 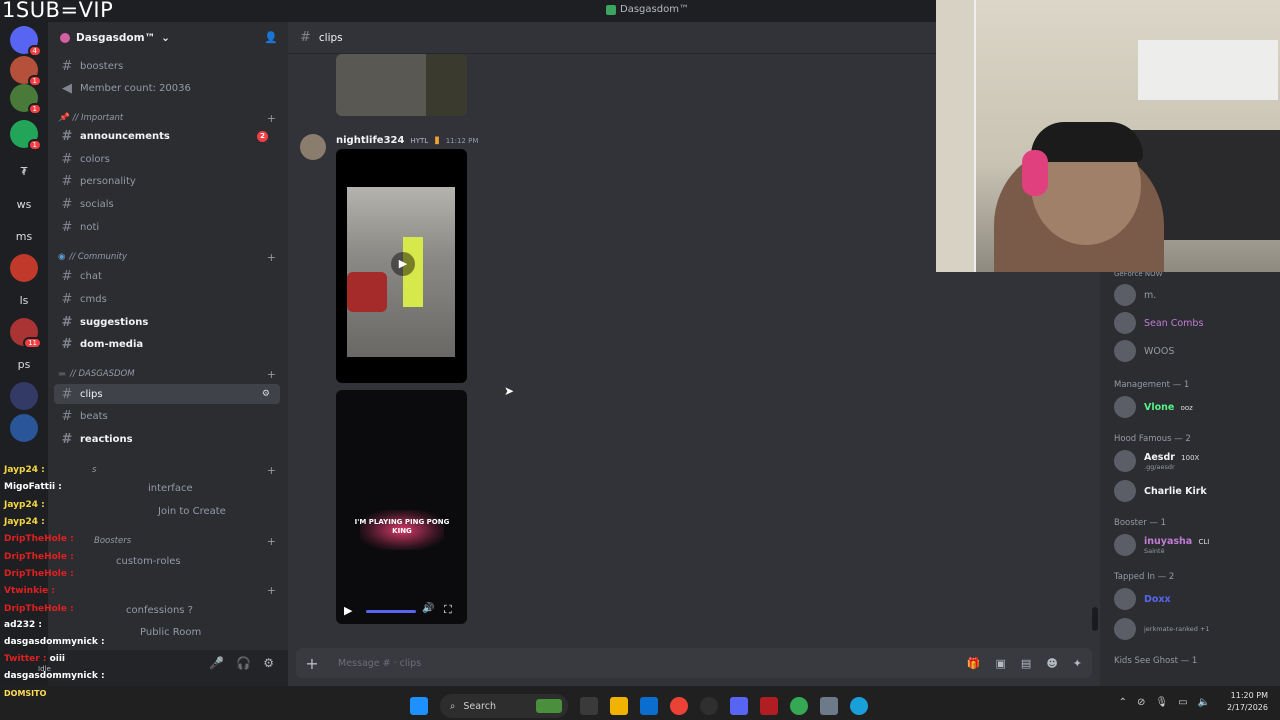 I want to click on channel-interface: interface, so click(x=198, y=488).